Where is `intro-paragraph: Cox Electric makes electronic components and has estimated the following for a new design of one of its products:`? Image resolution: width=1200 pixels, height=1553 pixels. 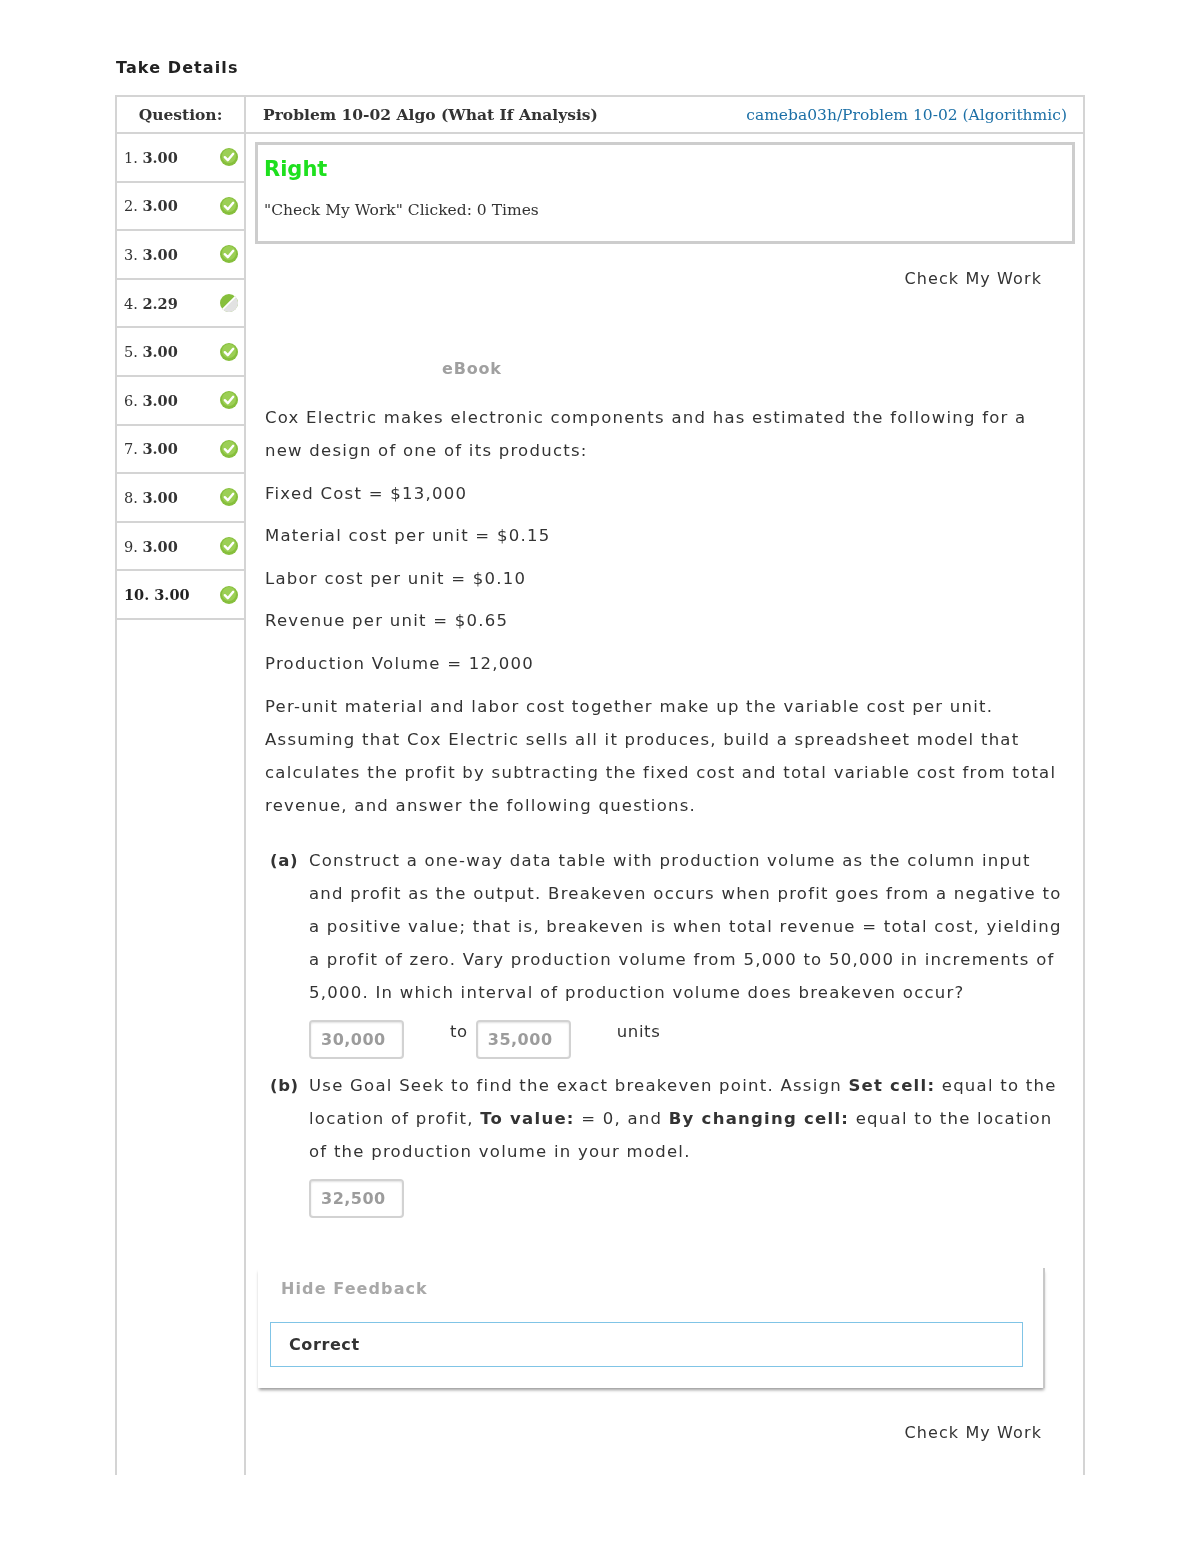
intro-paragraph: Cox Electric makes electronic components and has estimated the following for a new design of one of its products: is located at coordinates (646, 434).